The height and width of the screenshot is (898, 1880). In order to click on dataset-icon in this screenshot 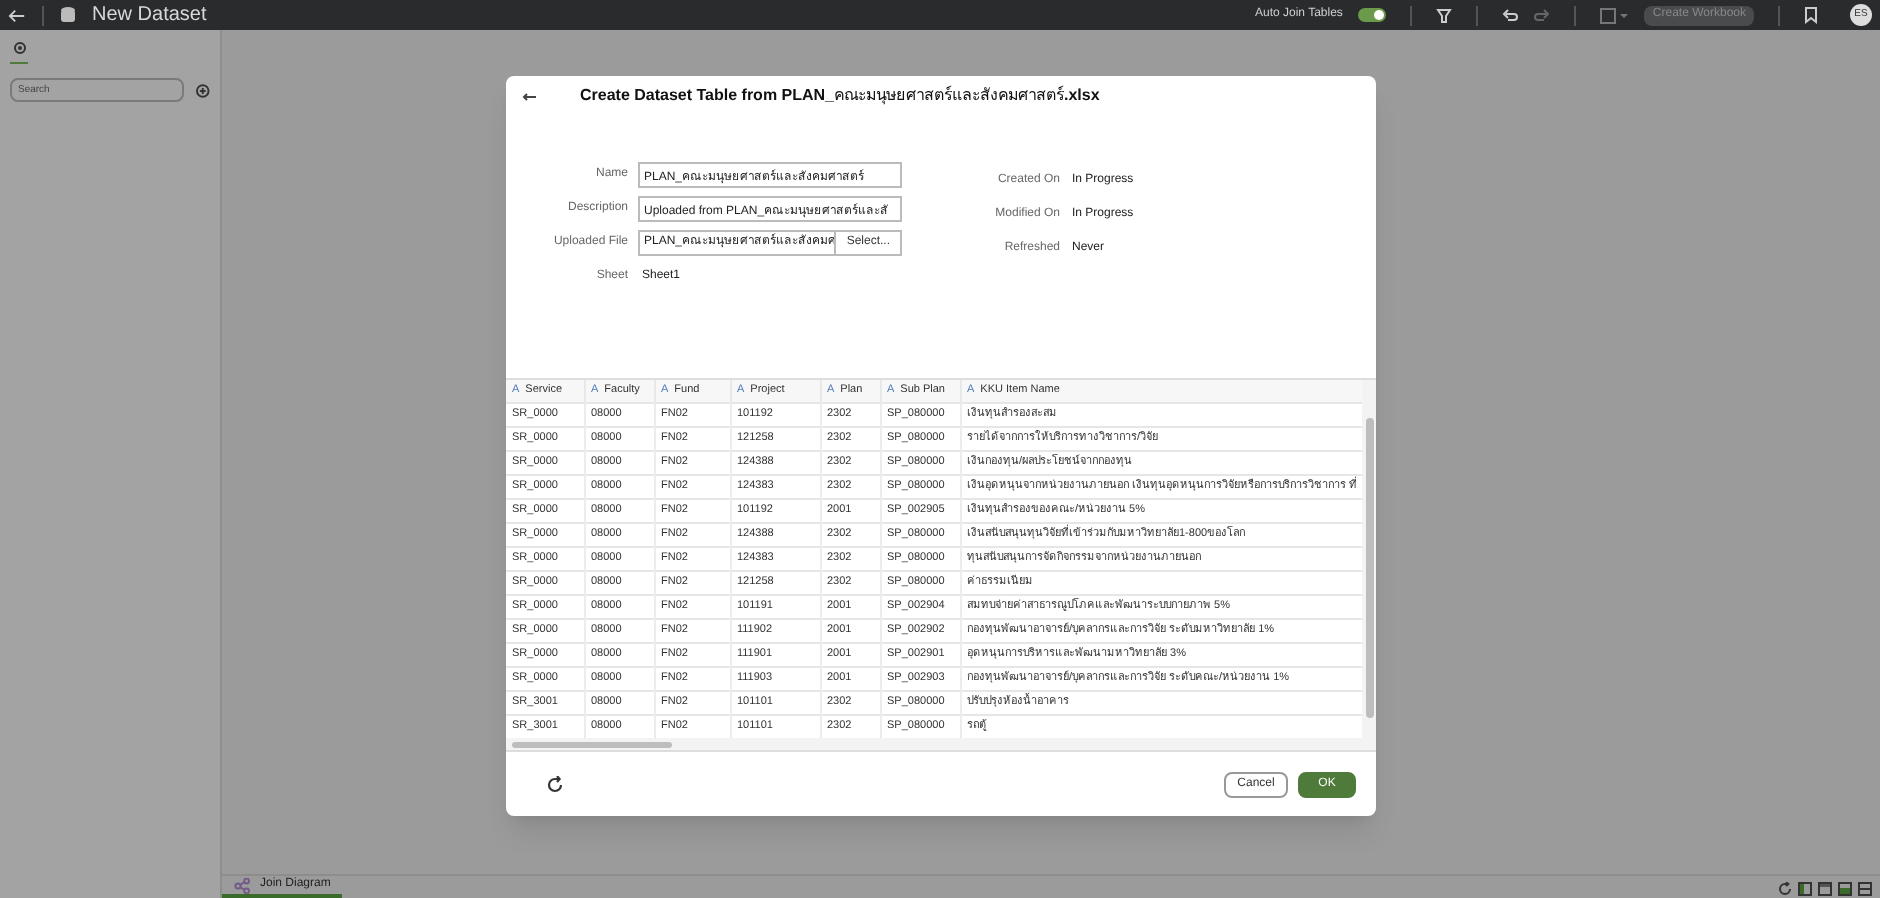, I will do `click(19, 48)`.